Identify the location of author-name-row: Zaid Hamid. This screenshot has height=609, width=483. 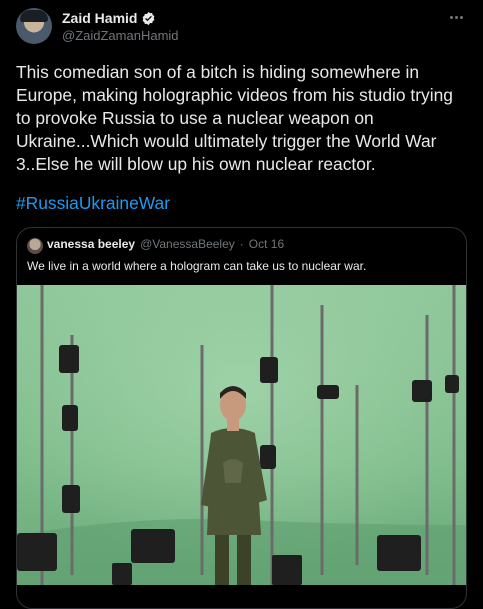
(109, 18).